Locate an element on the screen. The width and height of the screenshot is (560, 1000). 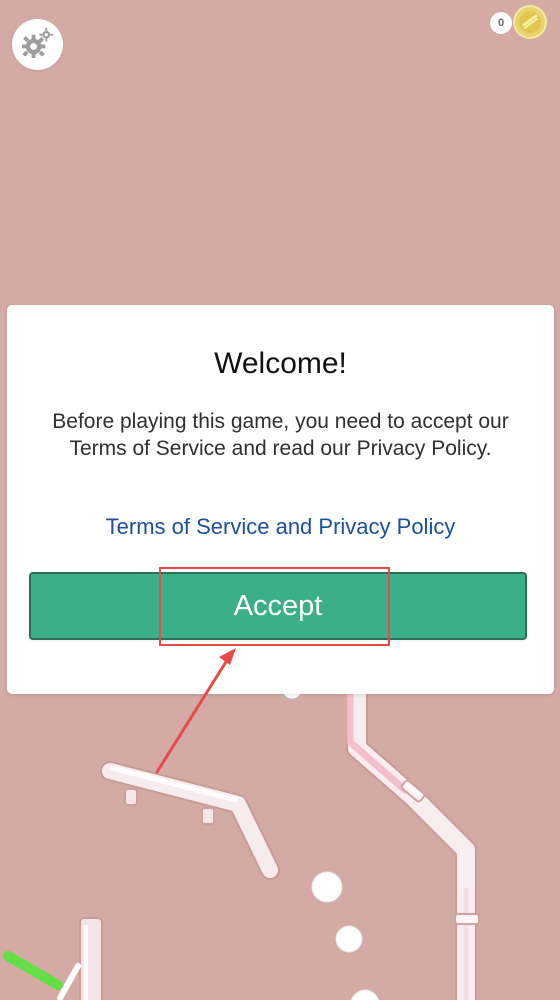
terms-privacy-link: Terms of Service and Privacy Policy is located at coordinates (280, 527).